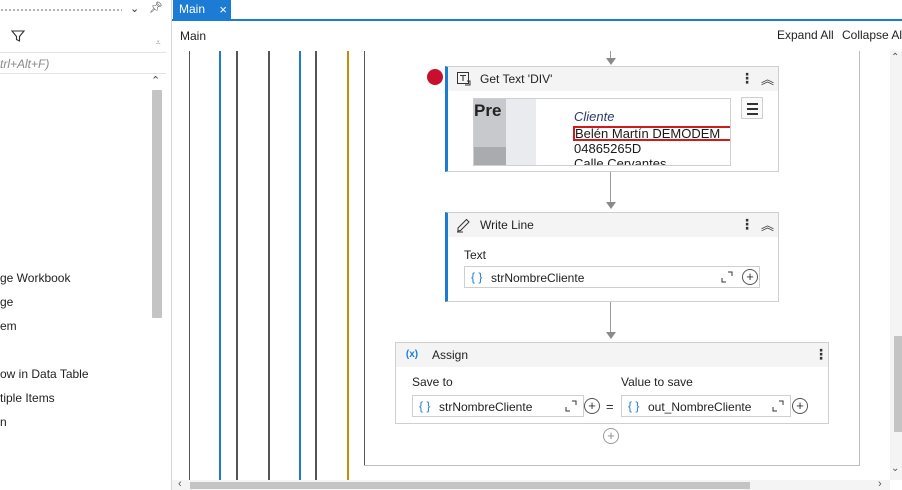 The image size is (902, 490). Describe the element at coordinates (75, 424) in the screenshot. I see `list-item: n` at that location.